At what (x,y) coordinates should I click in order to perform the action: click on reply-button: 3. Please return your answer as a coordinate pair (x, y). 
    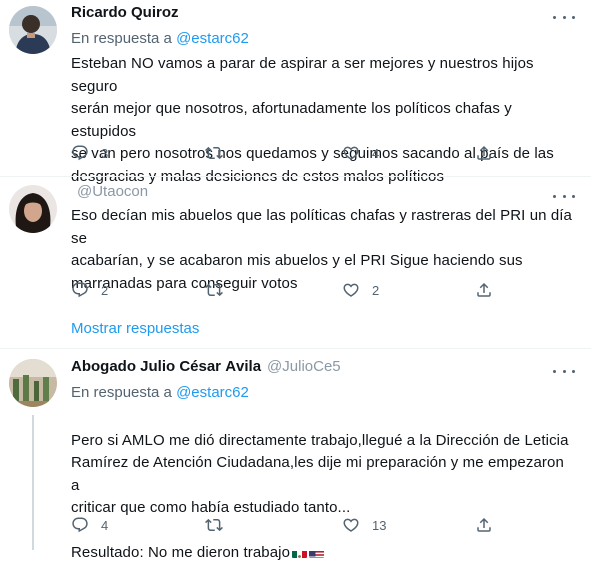
    Looking at the image, I should click on (89, 153).